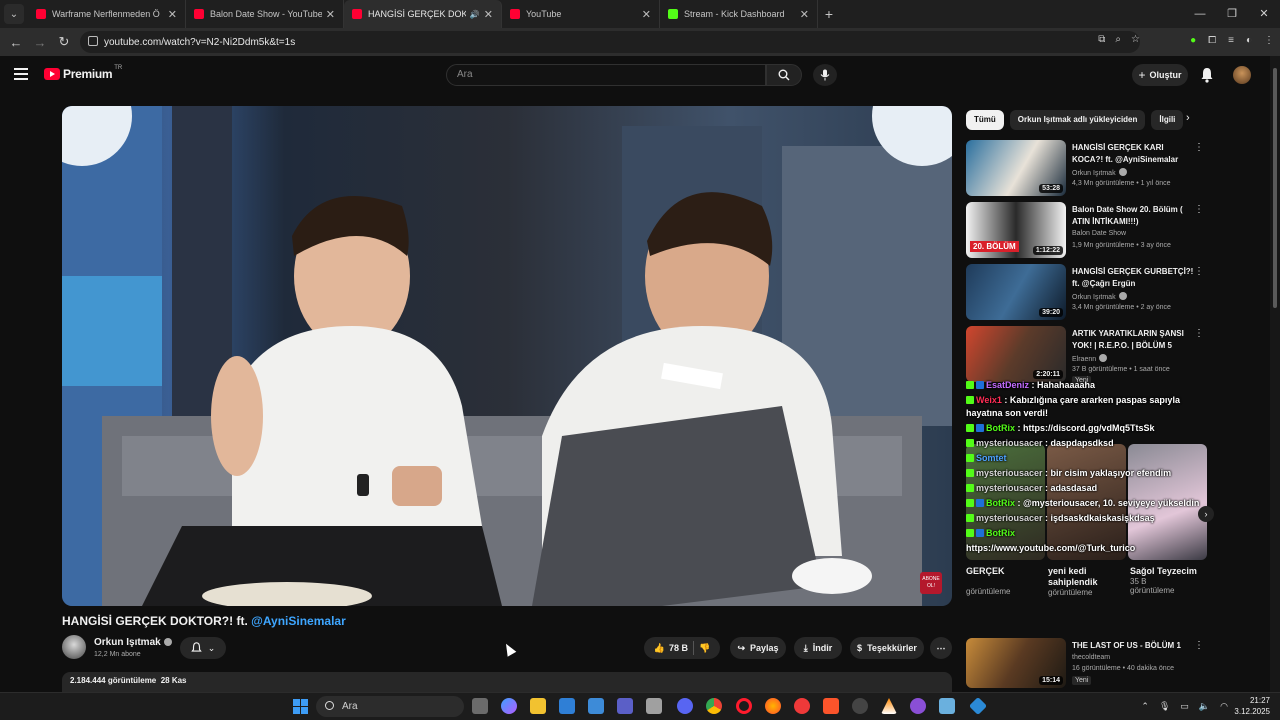 Image resolution: width=1280 pixels, height=720 pixels. What do you see at coordinates (744, 706) in the screenshot?
I see `opera-icon` at bounding box center [744, 706].